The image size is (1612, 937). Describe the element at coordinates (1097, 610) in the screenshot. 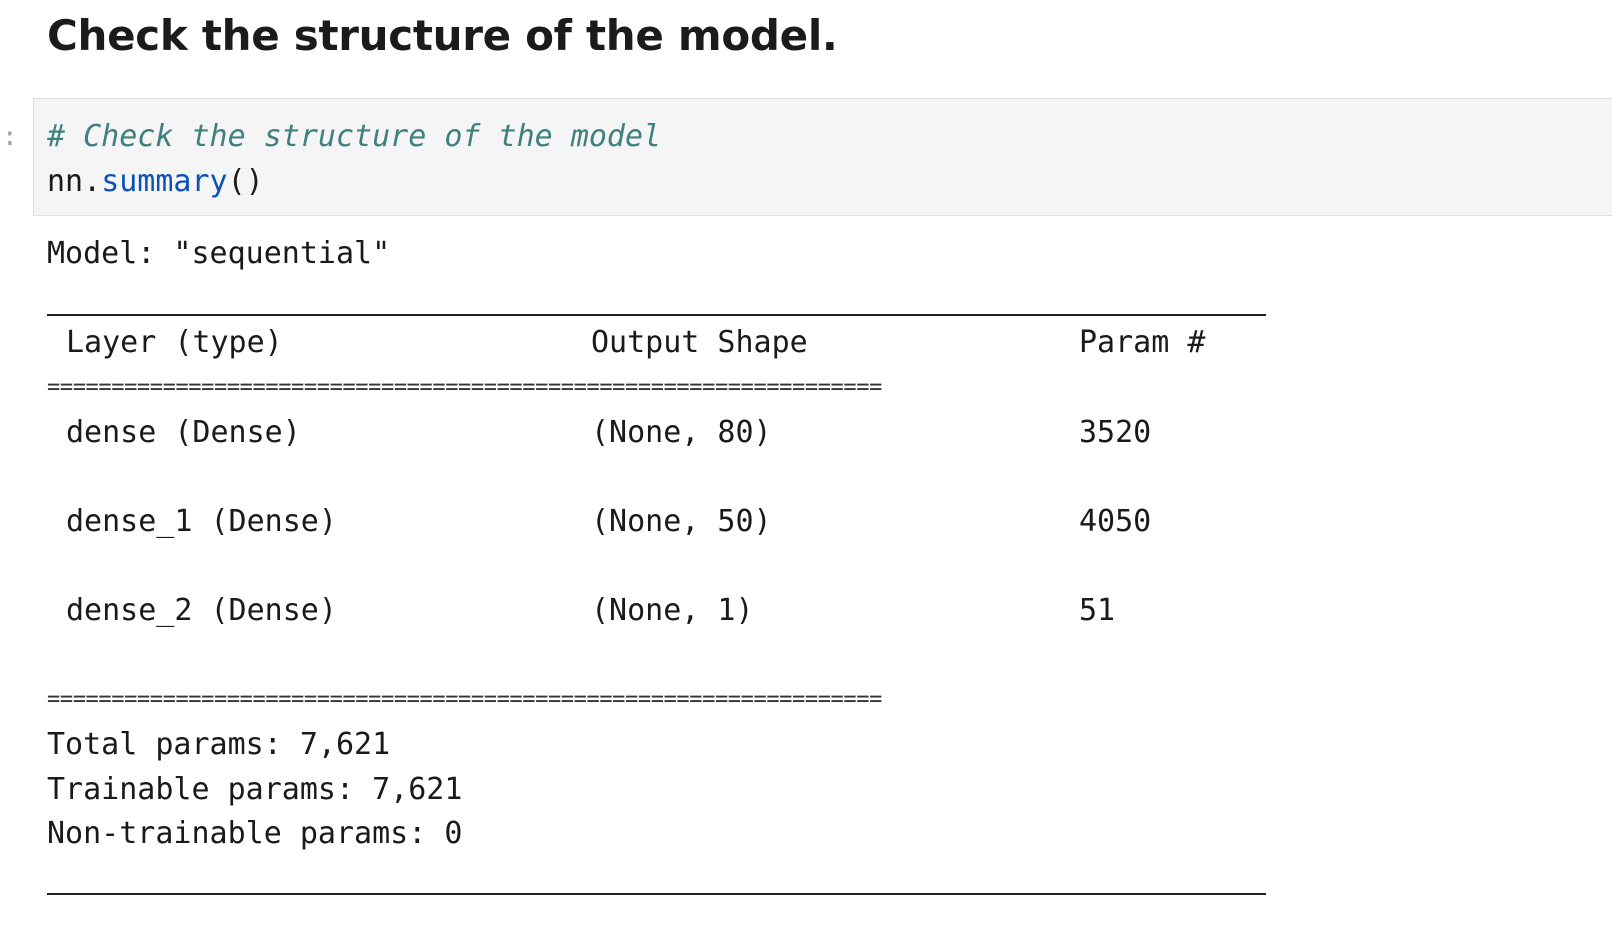

I see `row-param-count: 51` at that location.